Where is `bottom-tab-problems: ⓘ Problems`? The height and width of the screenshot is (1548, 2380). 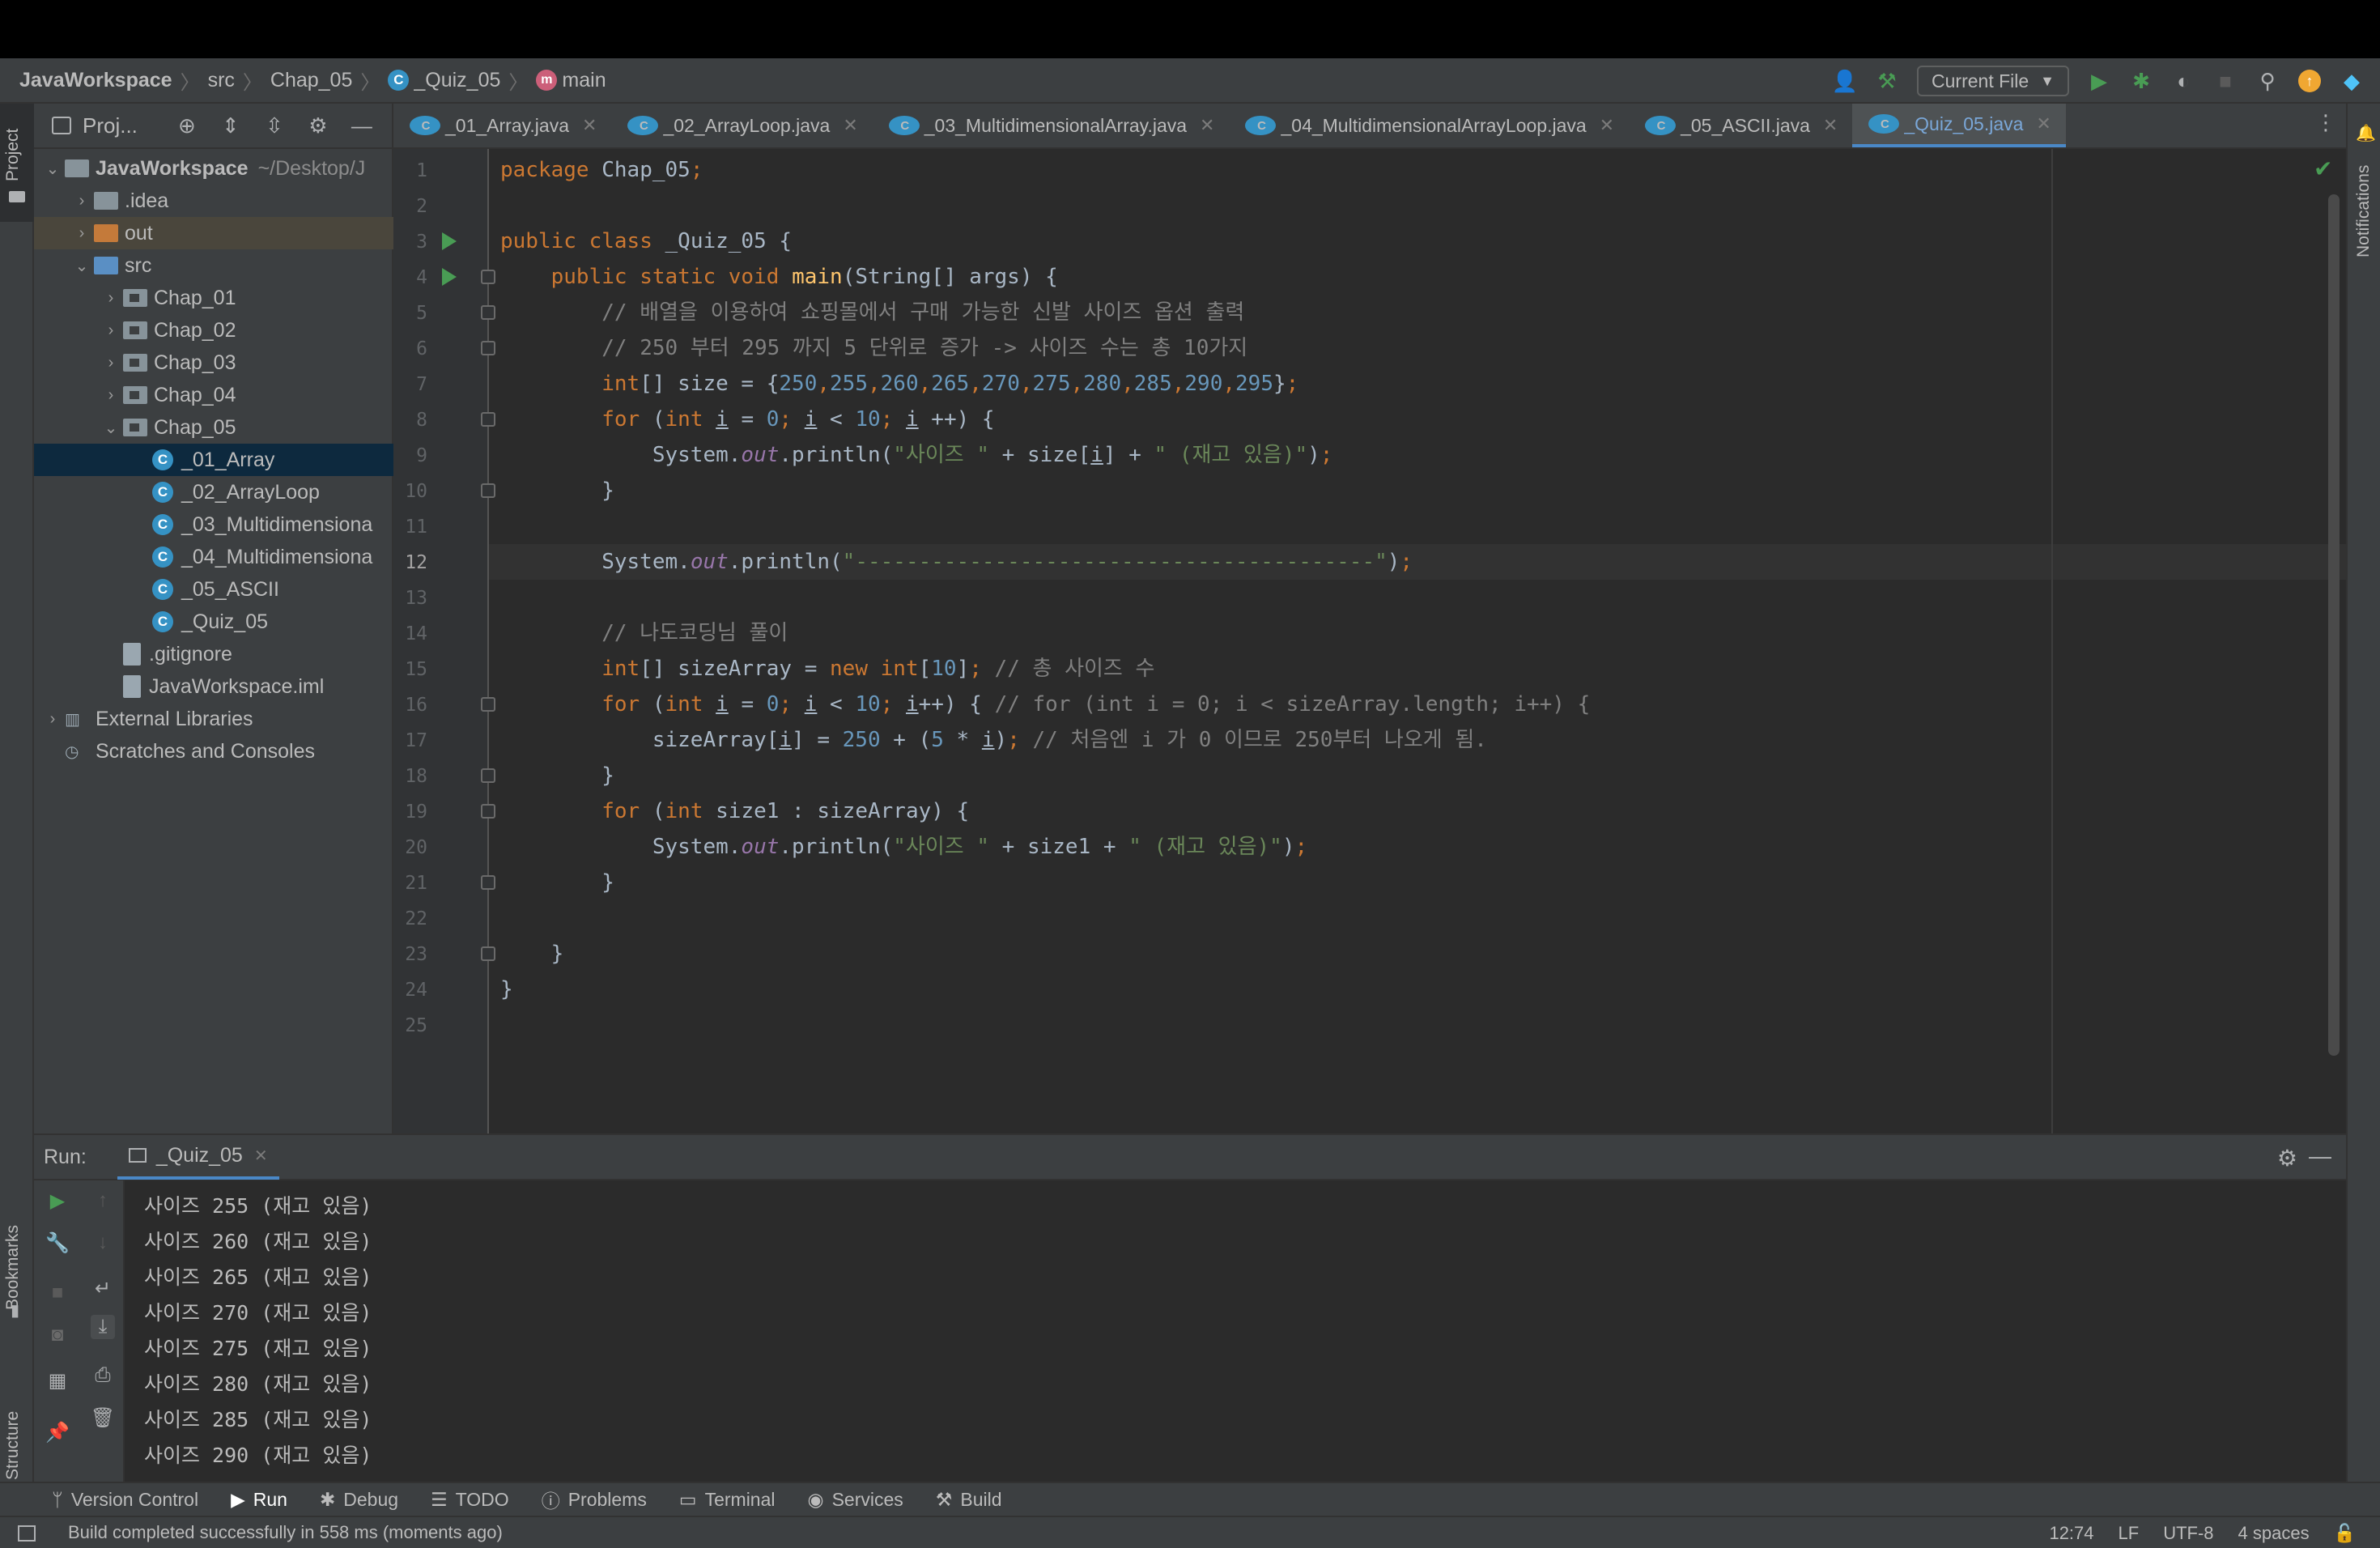
bottom-tab-problems: ⓘ Problems is located at coordinates (594, 1499).